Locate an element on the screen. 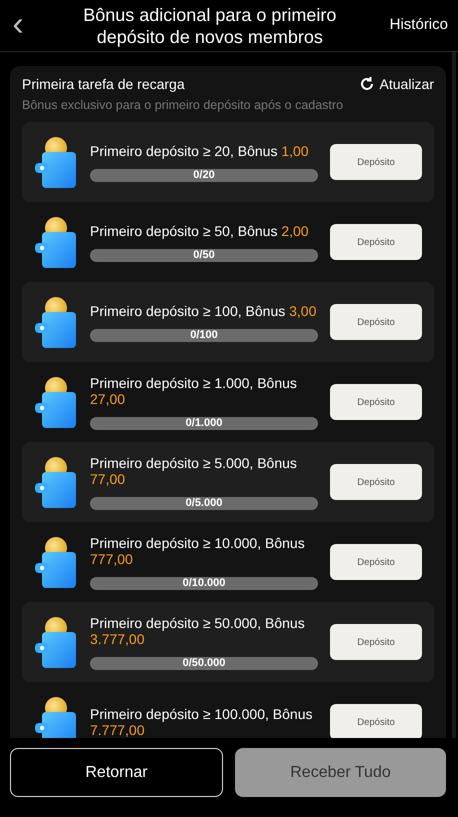 Image resolution: width=458 pixels, height=817 pixels. back-button: ‹ is located at coordinates (18, 25).